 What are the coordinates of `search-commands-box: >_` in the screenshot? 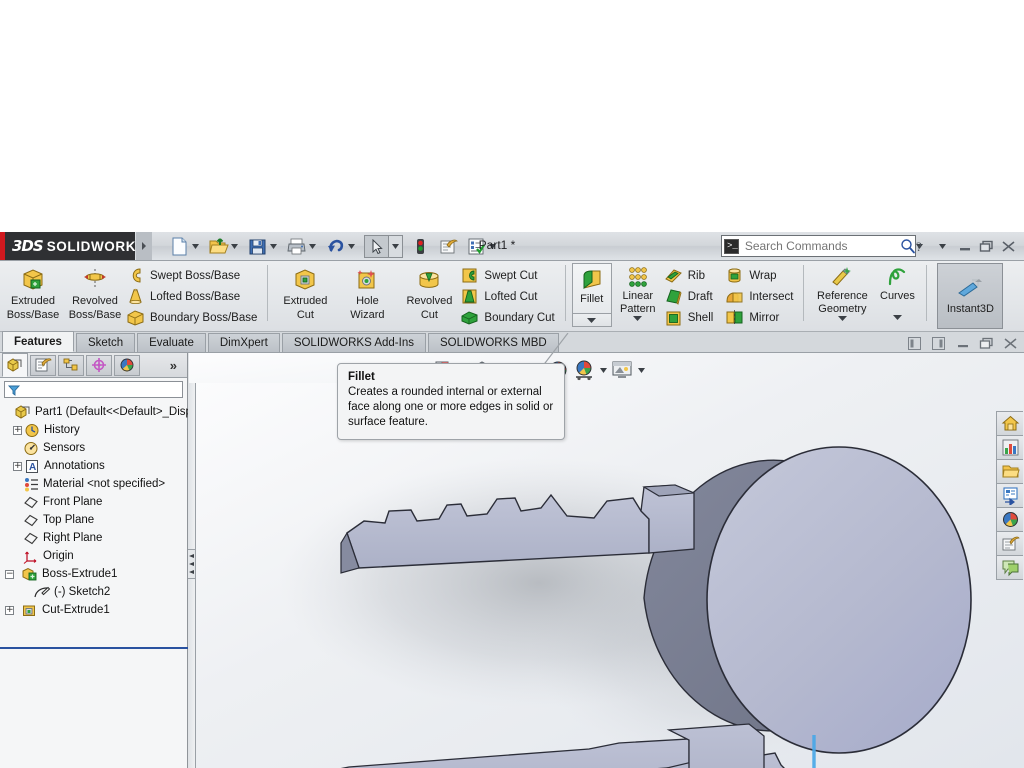 It's located at (822, 246).